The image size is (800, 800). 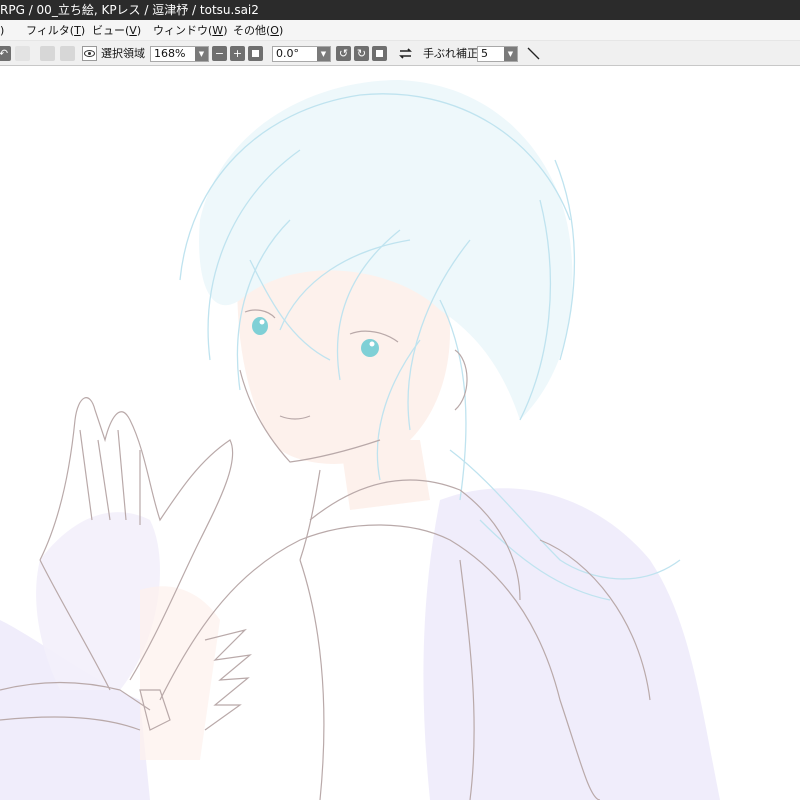 I want to click on undo-button: ↶, so click(x=5, y=53).